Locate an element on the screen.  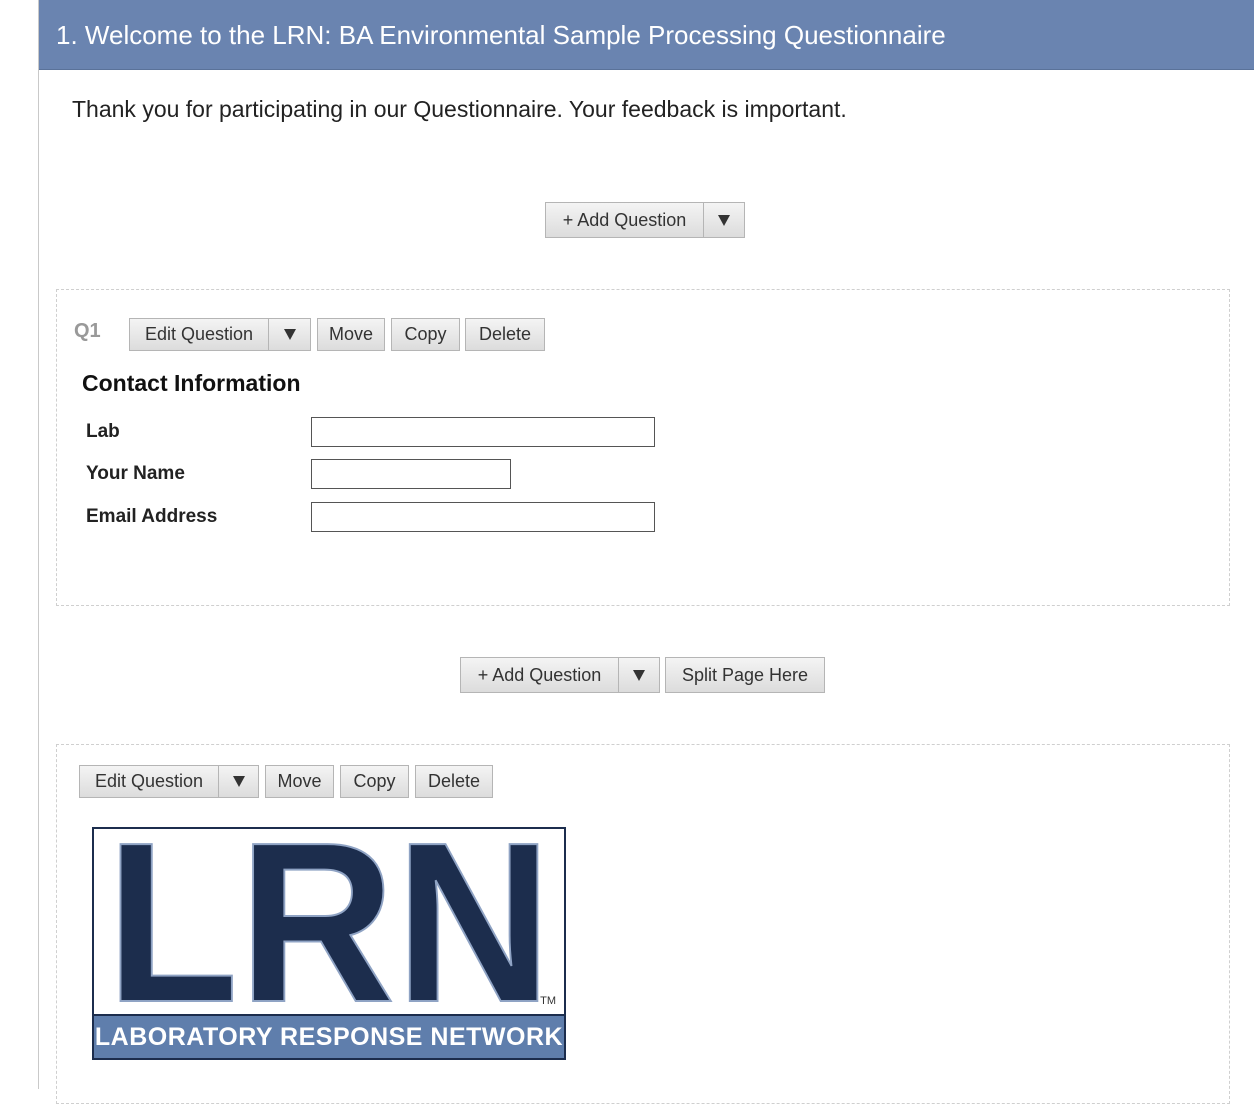
logo-band-text: LABORATORY RESPONSE NETWORK is located at coordinates (329, 1036).